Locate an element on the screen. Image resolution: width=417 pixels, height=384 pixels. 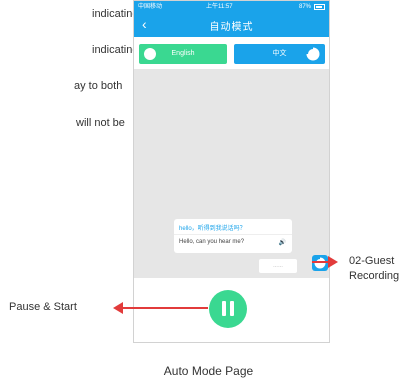
recognized-text: hello，听得到我说话吗？ is located at coordinates (212, 229).